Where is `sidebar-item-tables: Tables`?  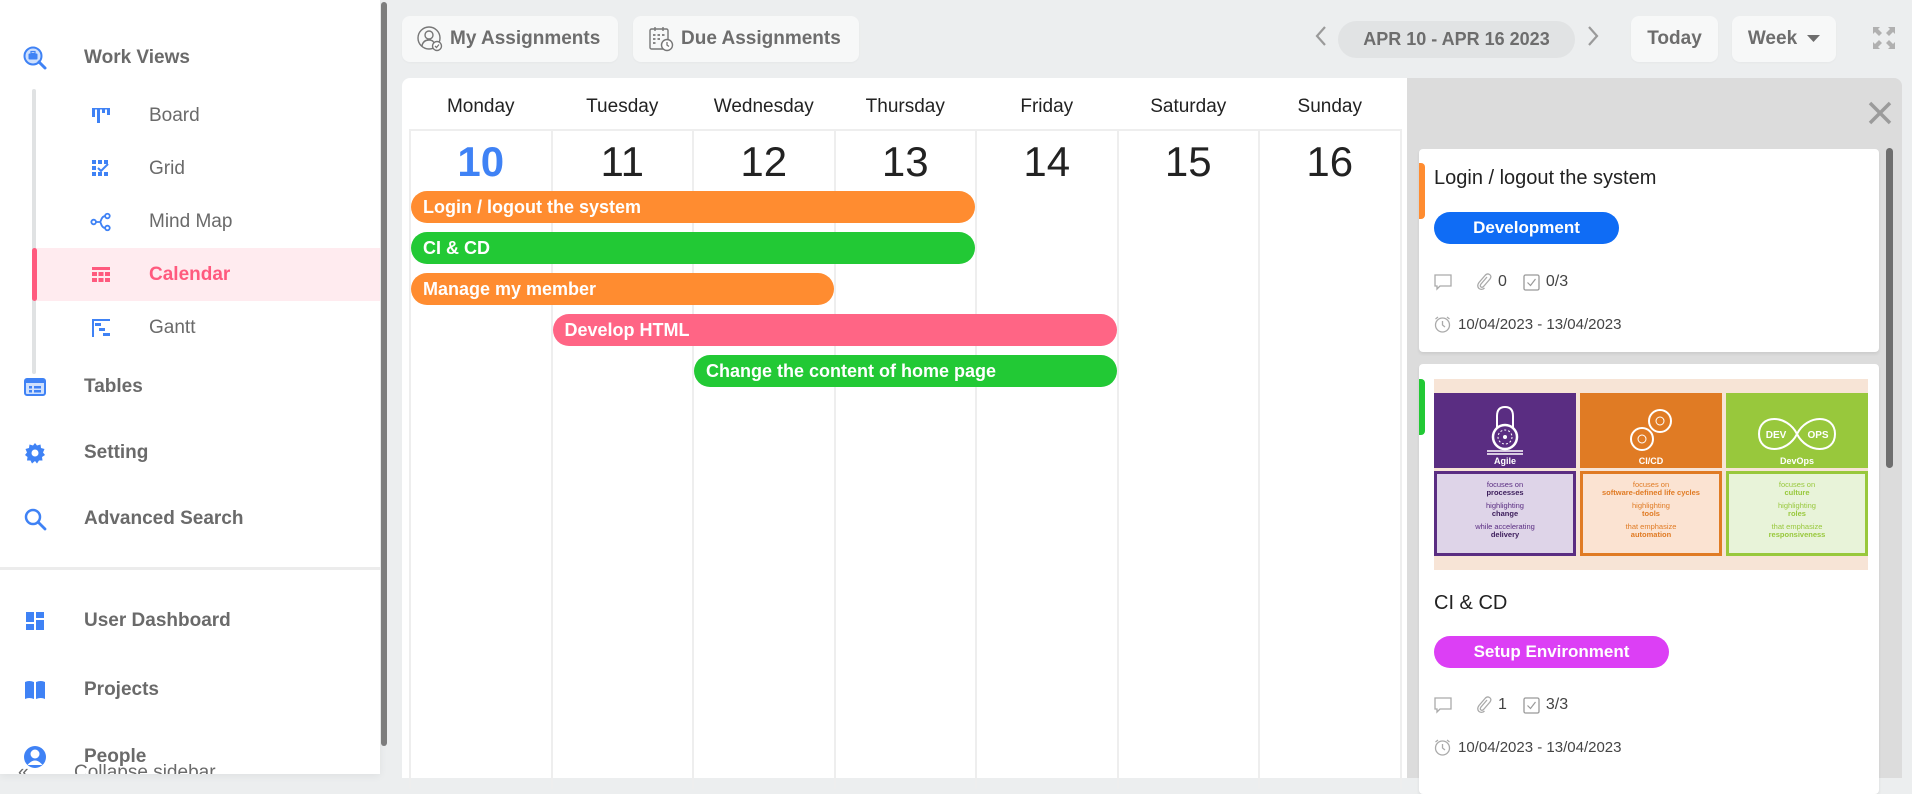 sidebar-item-tables: Tables is located at coordinates (190, 387).